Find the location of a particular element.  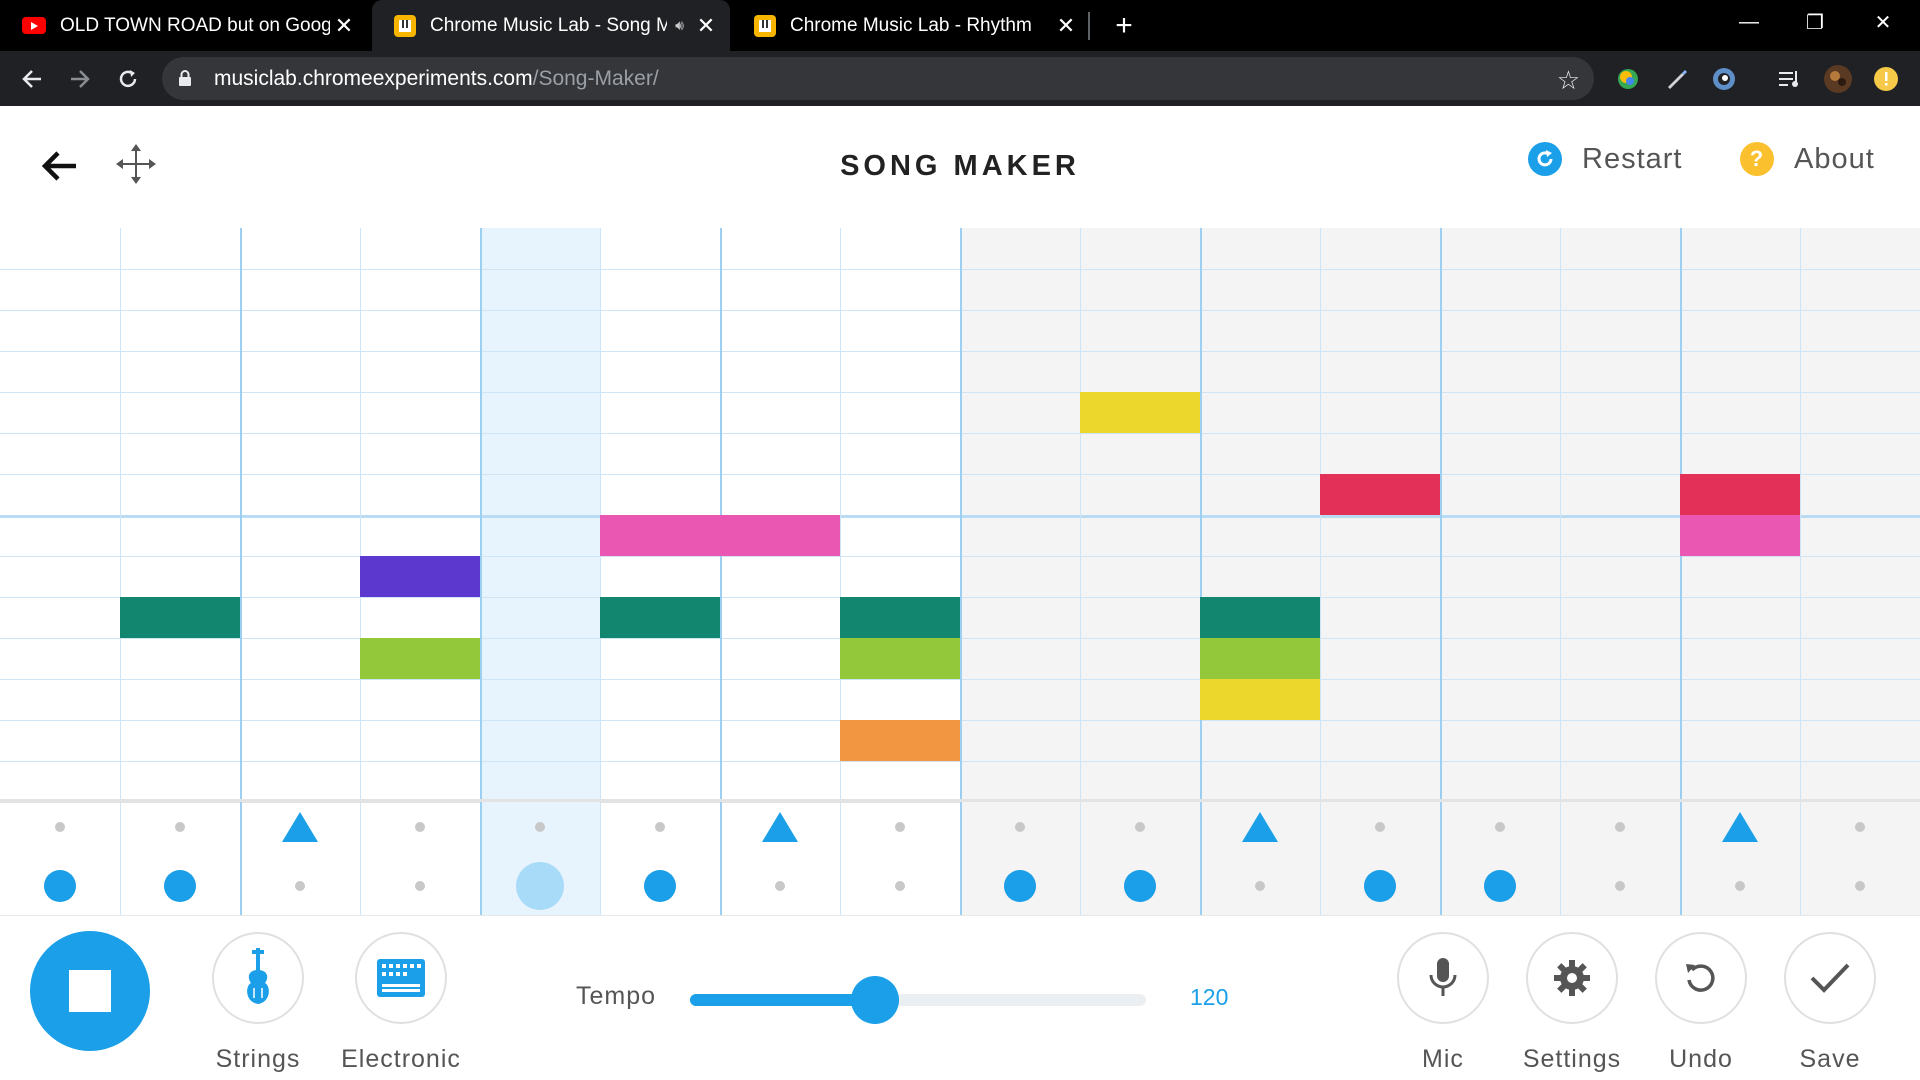

stop-button is located at coordinates (90, 991).